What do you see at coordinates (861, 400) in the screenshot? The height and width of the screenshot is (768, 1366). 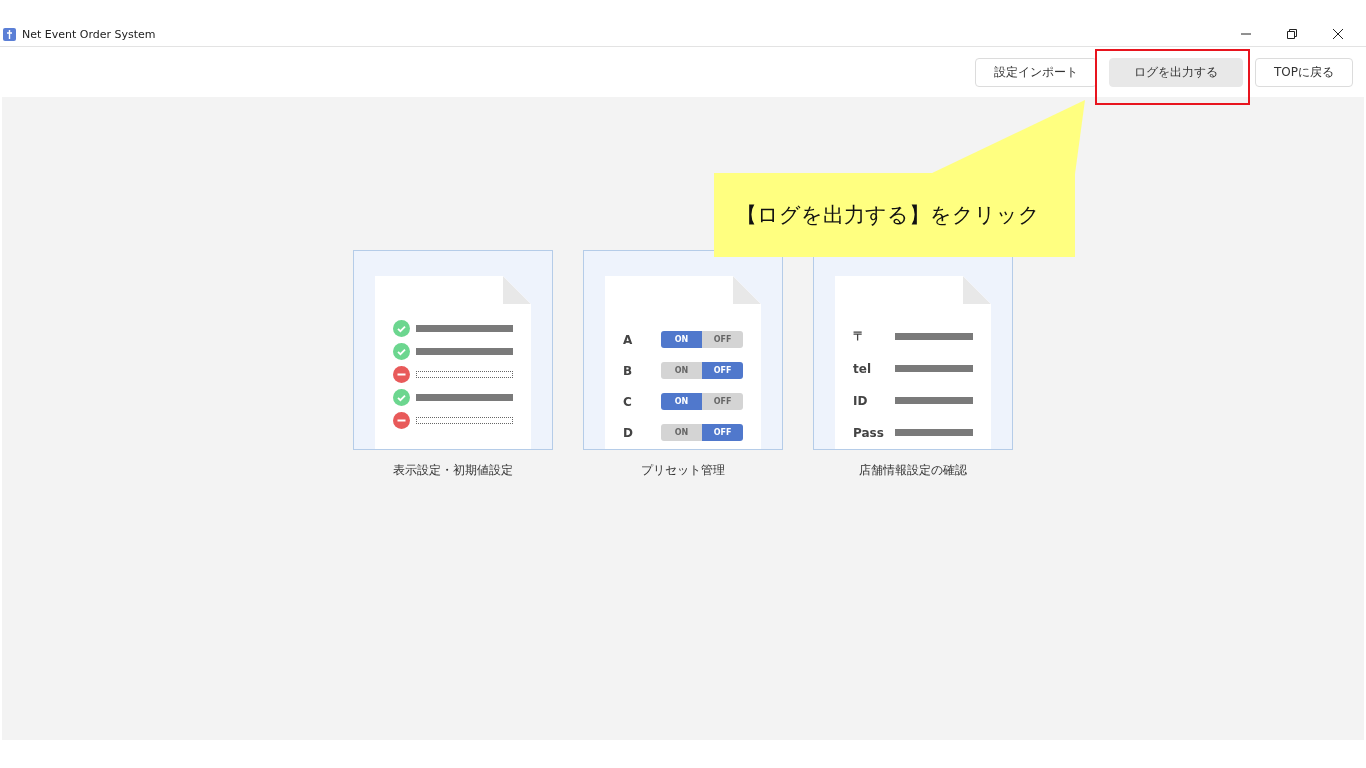 I see `field-label: ID` at bounding box center [861, 400].